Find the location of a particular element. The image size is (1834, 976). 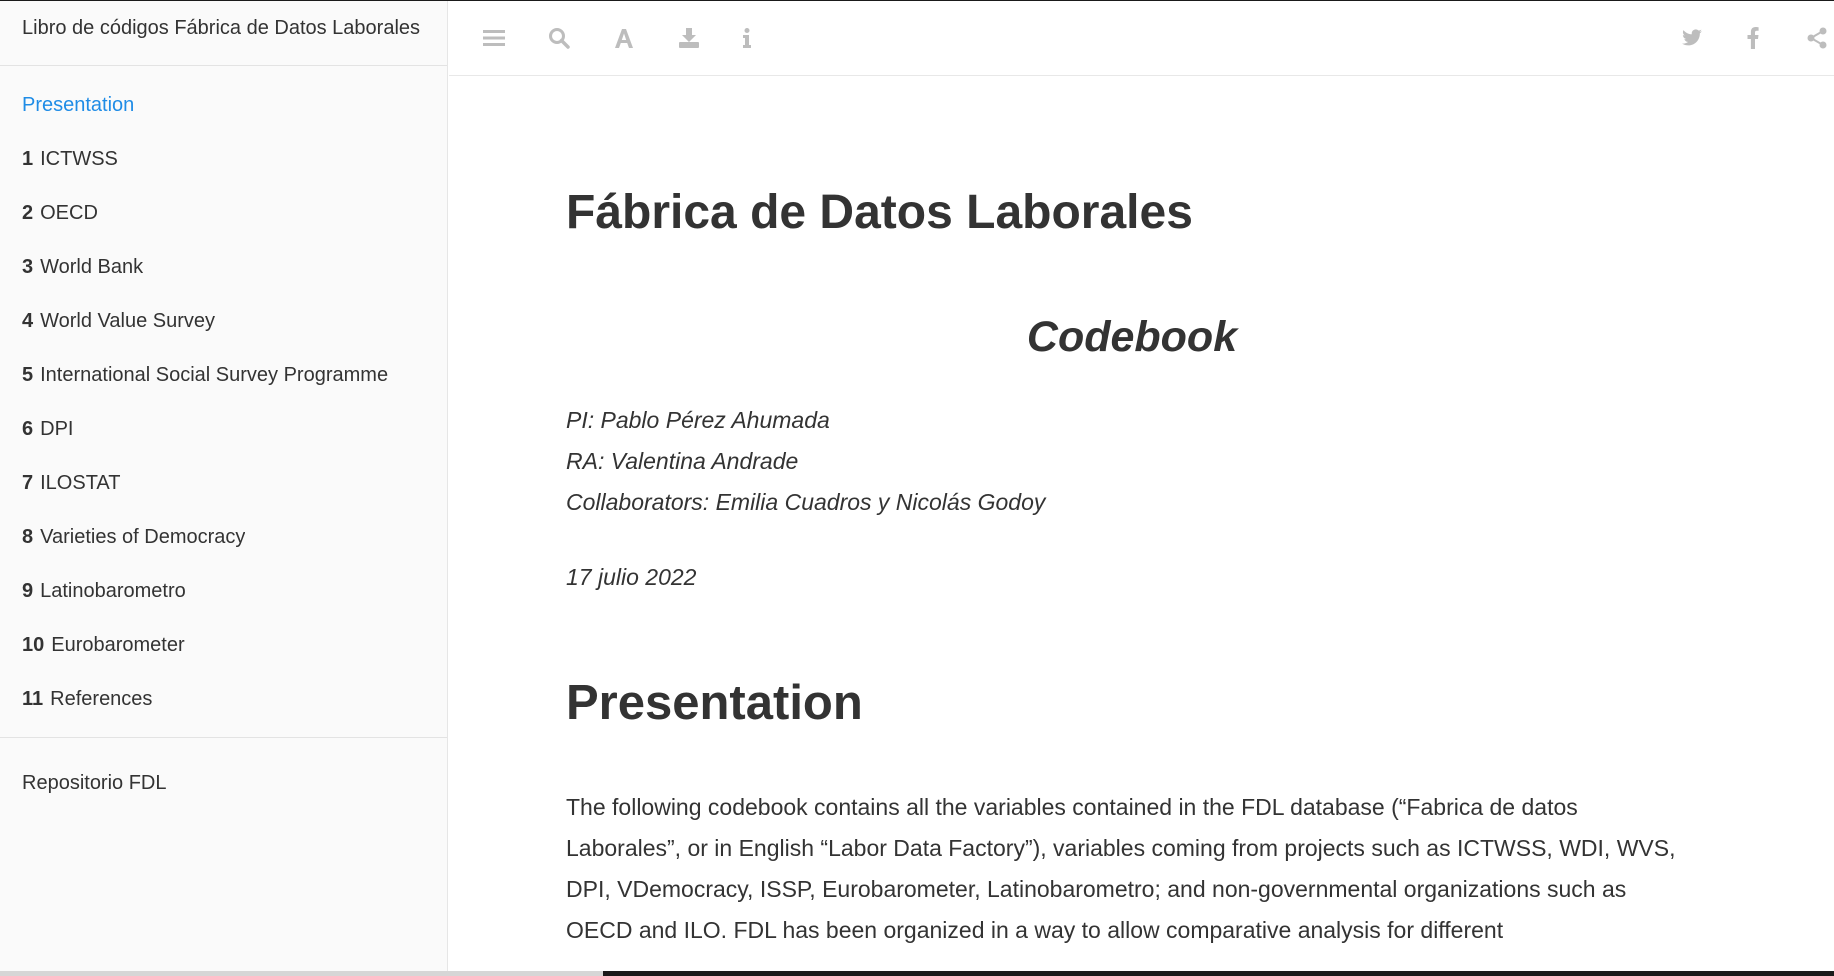

facebook-icon is located at coordinates (1753, 38).